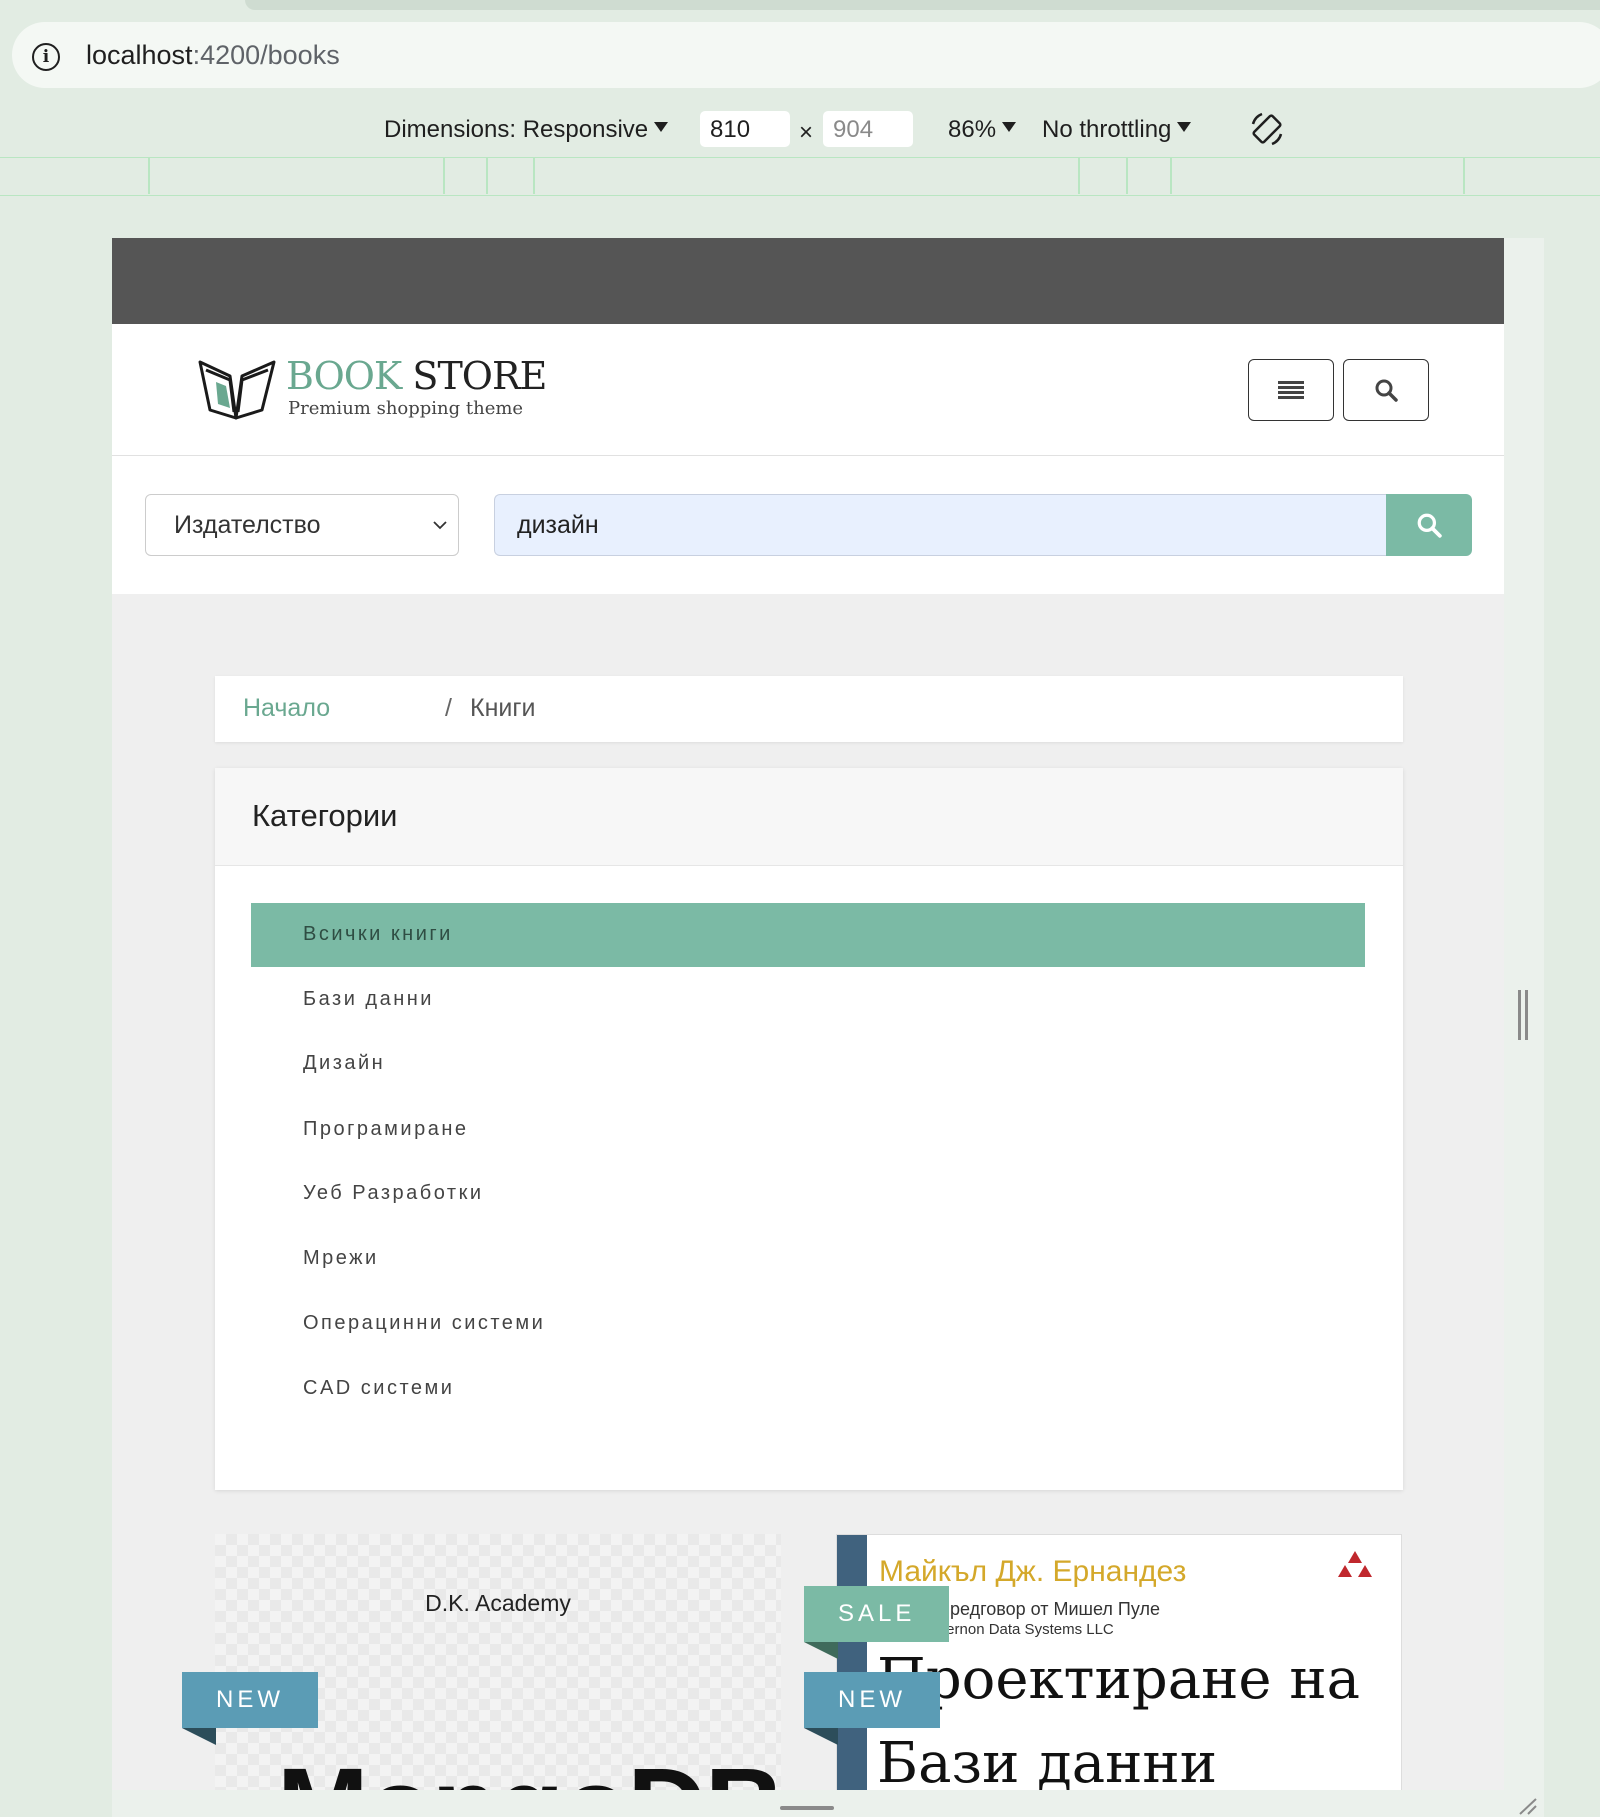 The height and width of the screenshot is (1817, 1600). What do you see at coordinates (286, 708) in the screenshot?
I see `breadcrumb-home-link: Начало` at bounding box center [286, 708].